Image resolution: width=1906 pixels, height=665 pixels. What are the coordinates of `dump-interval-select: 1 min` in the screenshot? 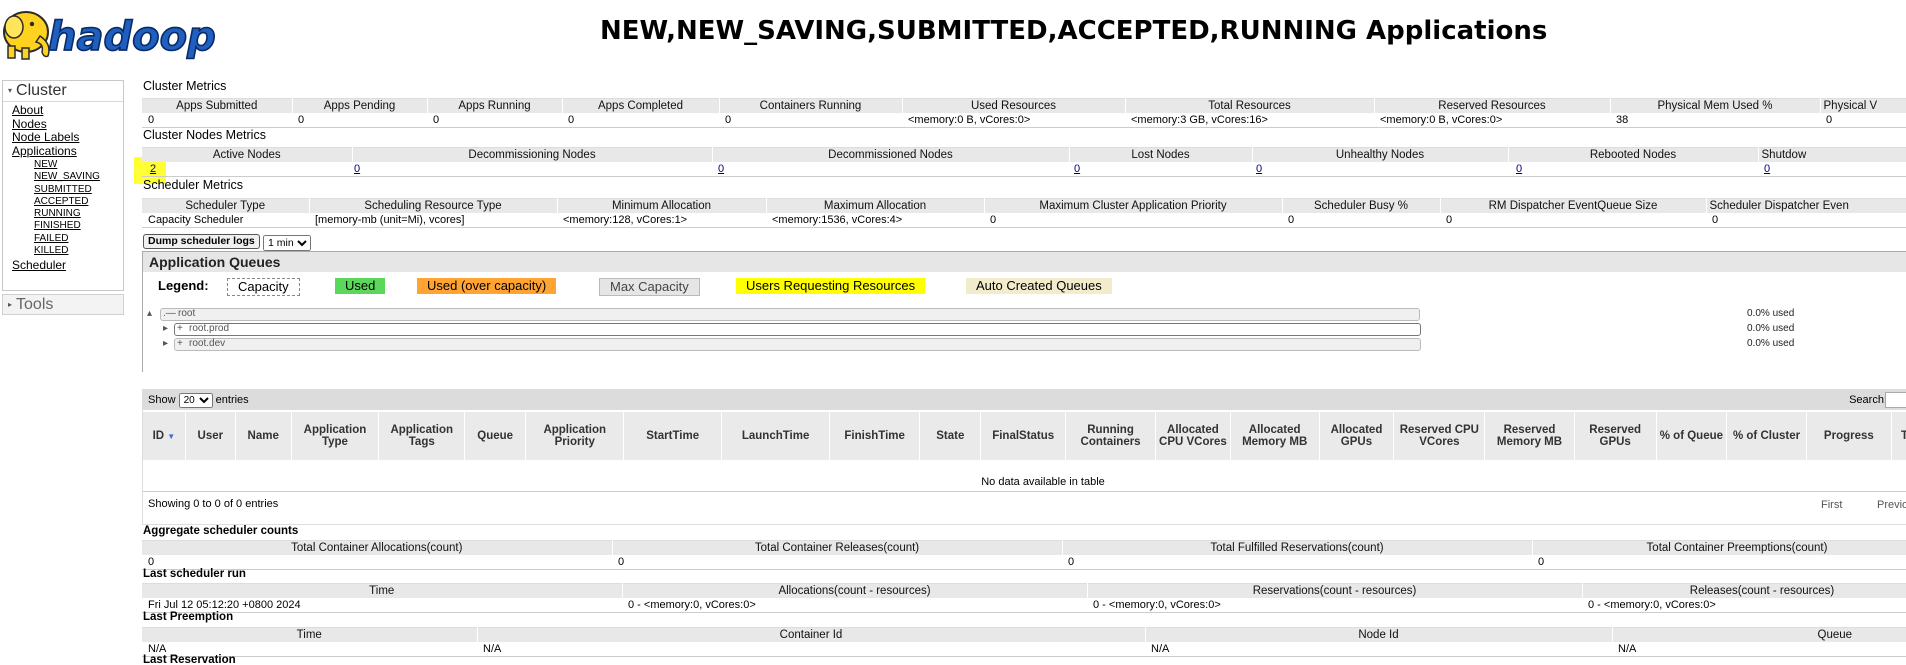 It's located at (287, 243).